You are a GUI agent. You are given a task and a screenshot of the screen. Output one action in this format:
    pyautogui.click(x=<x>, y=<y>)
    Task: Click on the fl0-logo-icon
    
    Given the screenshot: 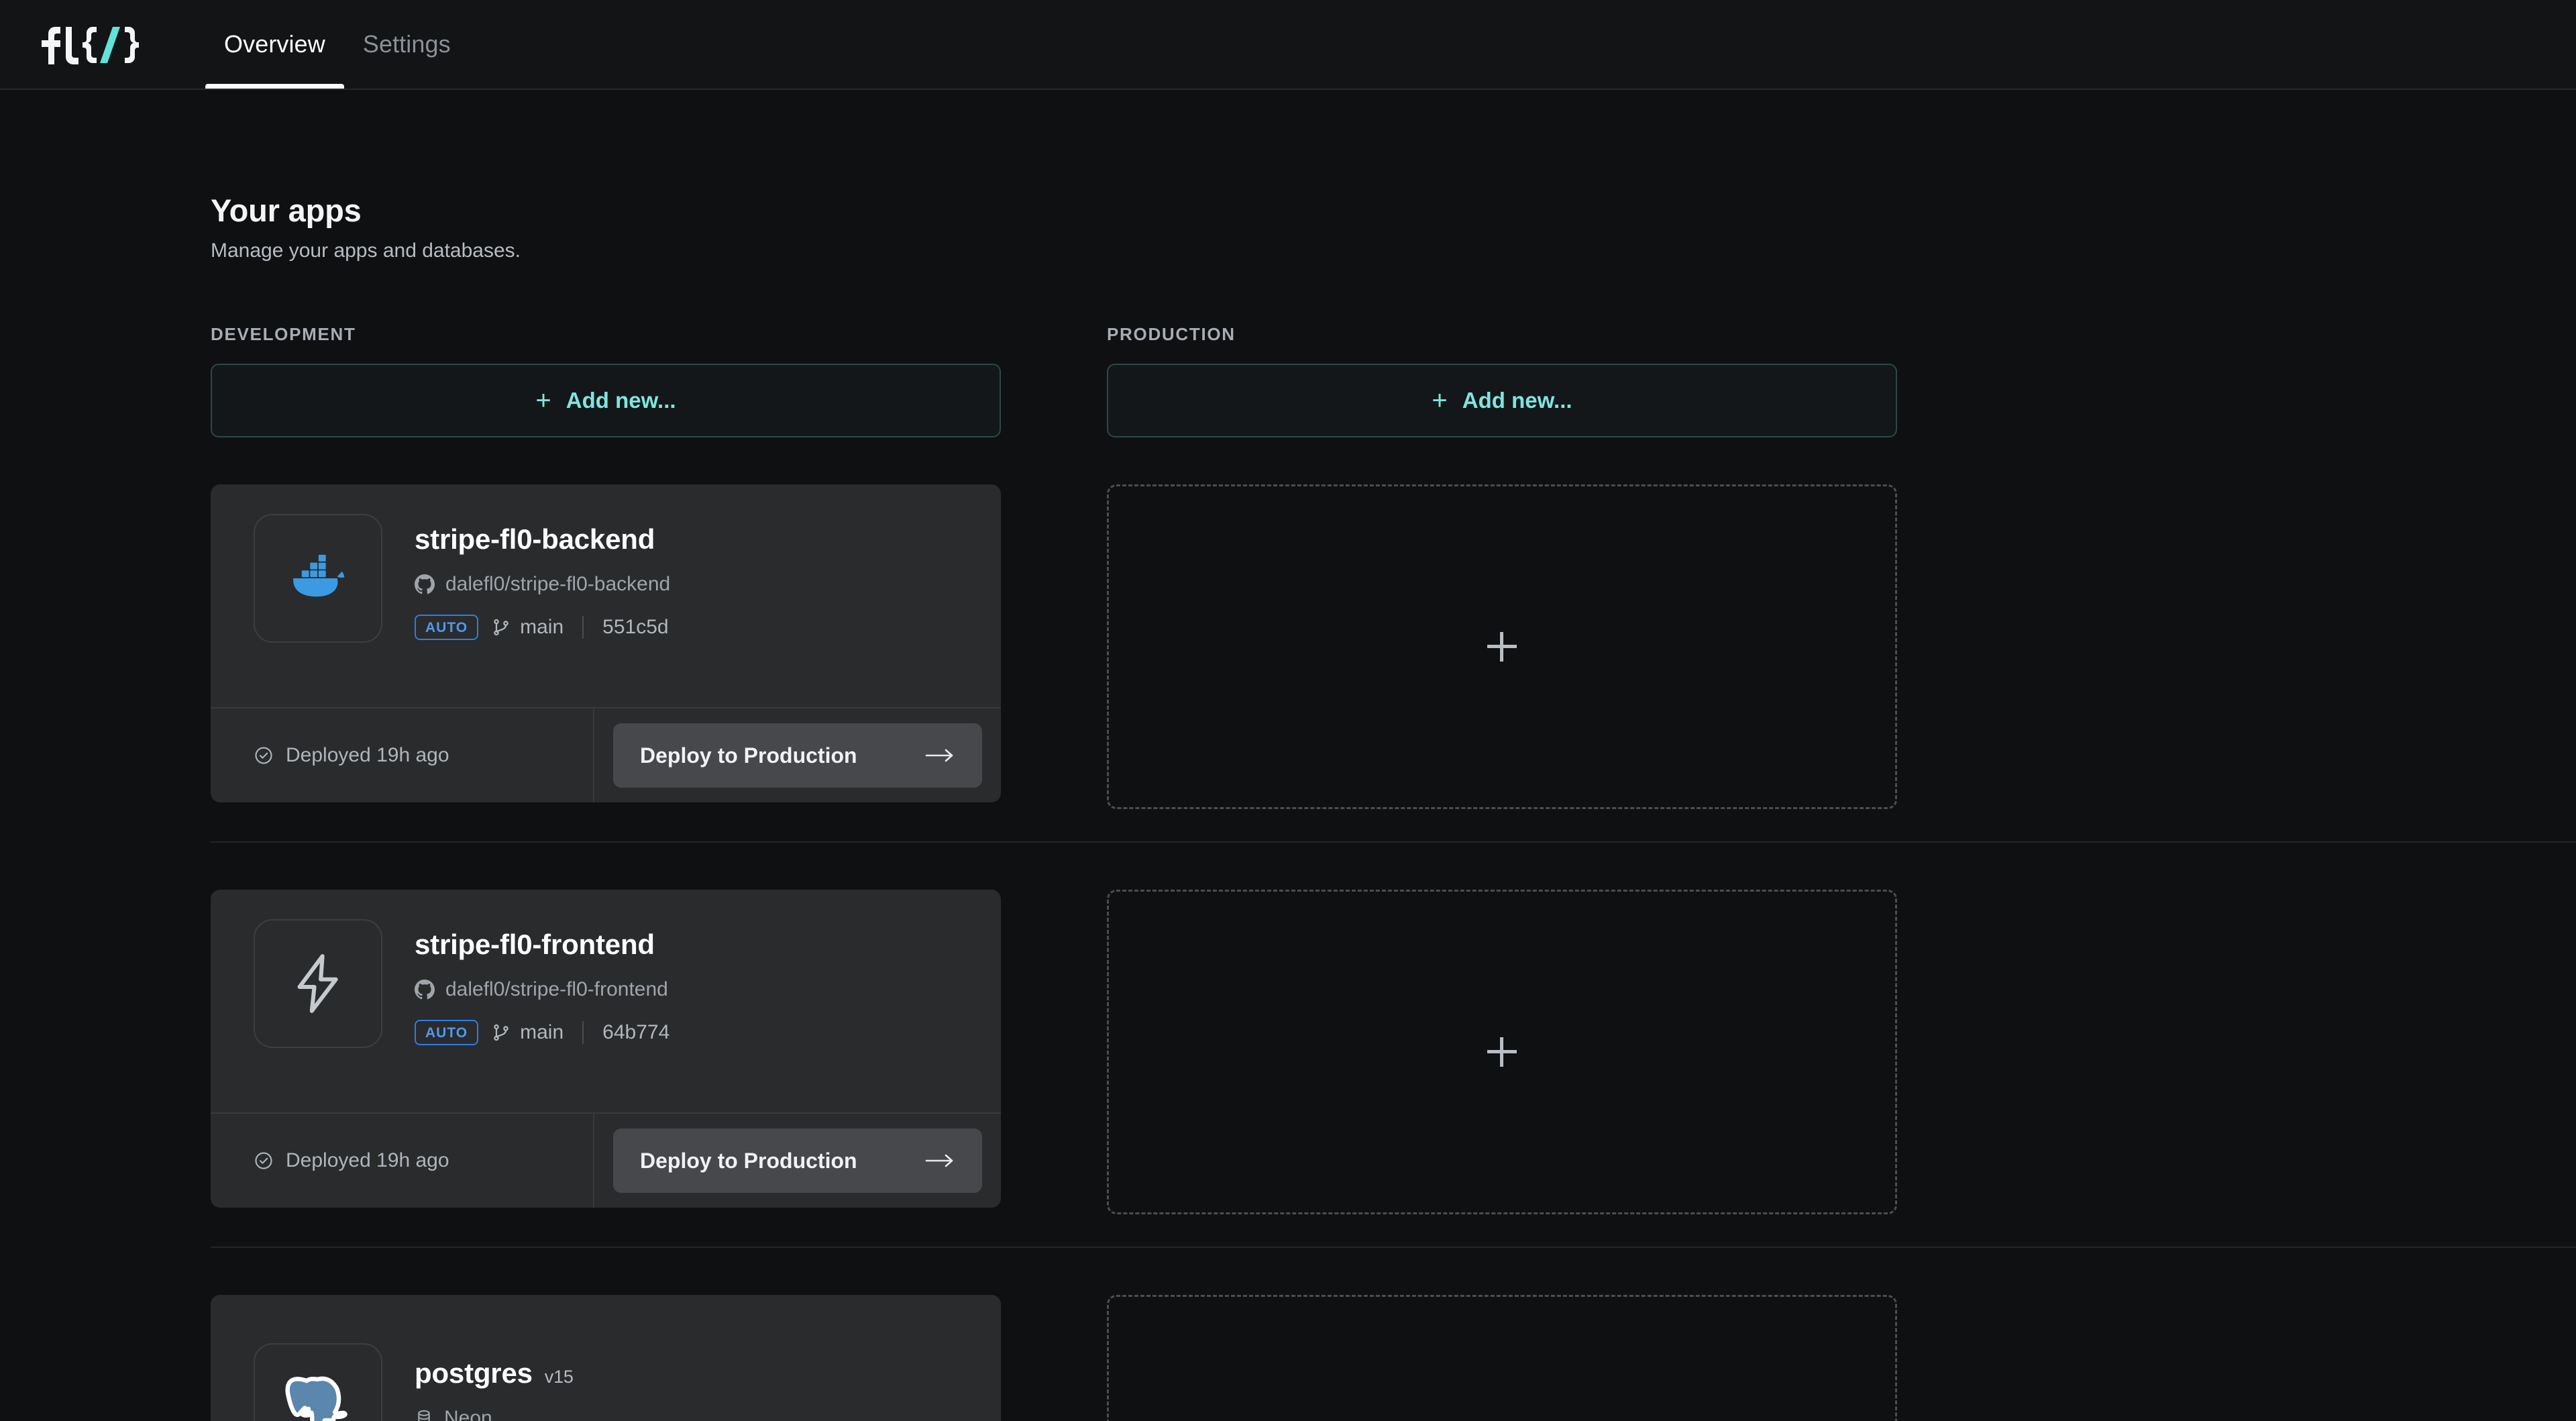 What is the action you would take?
    pyautogui.click(x=90, y=45)
    